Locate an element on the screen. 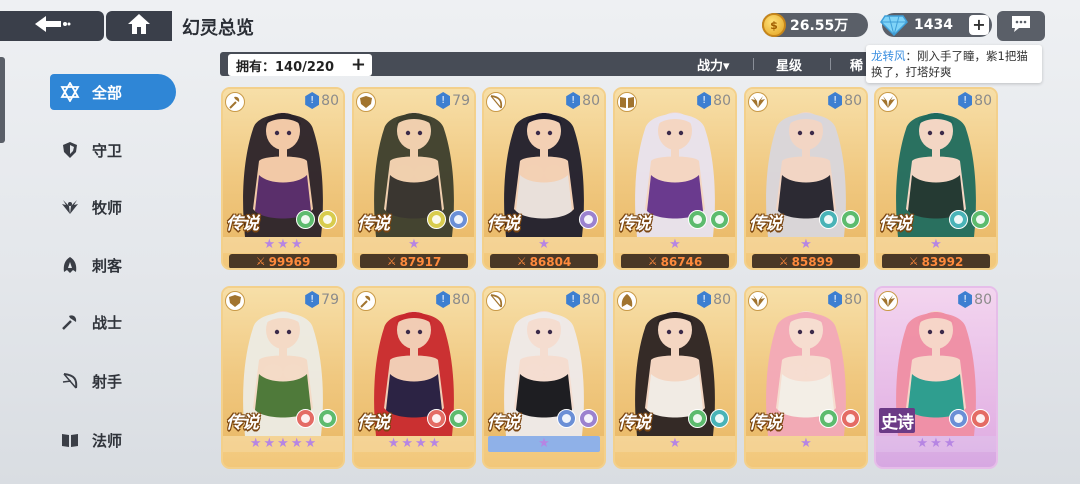 This screenshot has height=484, width=1080. sidebar-item-mage: 法师 is located at coordinates (113, 440).